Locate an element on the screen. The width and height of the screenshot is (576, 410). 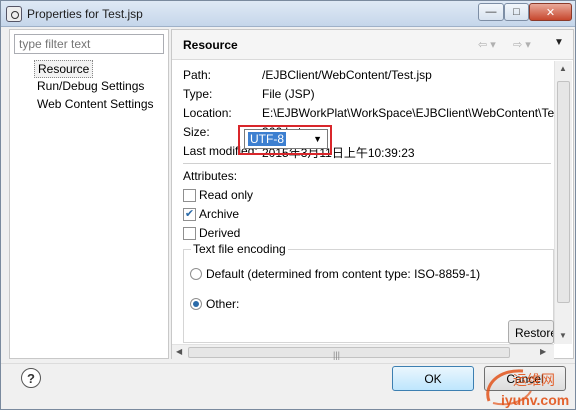
watermark-text: 运维网 is located at coordinates (534, 381).